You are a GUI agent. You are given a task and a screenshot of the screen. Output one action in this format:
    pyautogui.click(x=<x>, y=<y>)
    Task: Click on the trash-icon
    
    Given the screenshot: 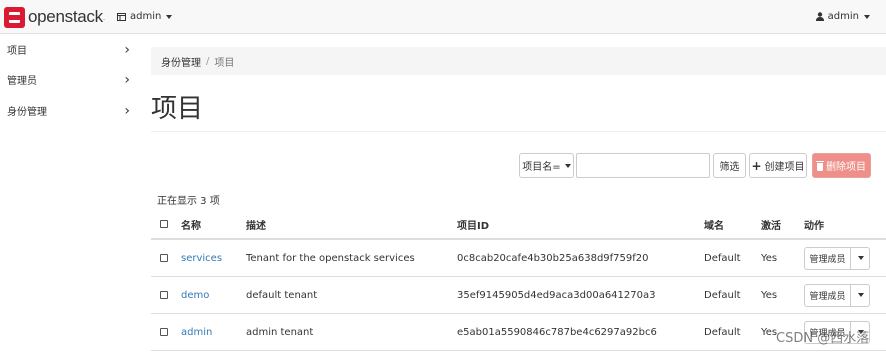 What is the action you would take?
    pyautogui.click(x=820, y=165)
    